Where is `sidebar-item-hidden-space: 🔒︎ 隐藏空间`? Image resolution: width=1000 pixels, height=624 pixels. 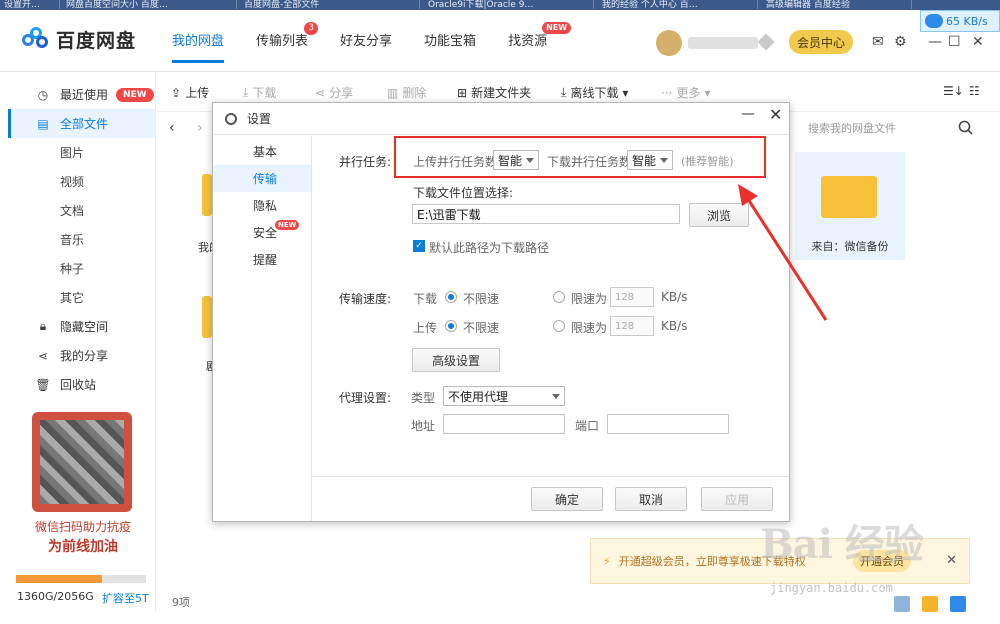 sidebar-item-hidden-space: 🔒︎ 隐藏空间 is located at coordinates (81, 326).